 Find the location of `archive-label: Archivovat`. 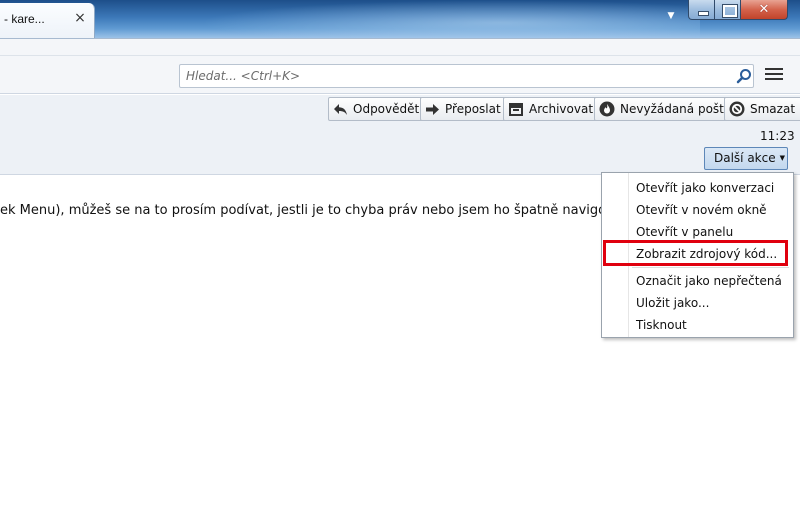

archive-label: Archivovat is located at coordinates (561, 109).